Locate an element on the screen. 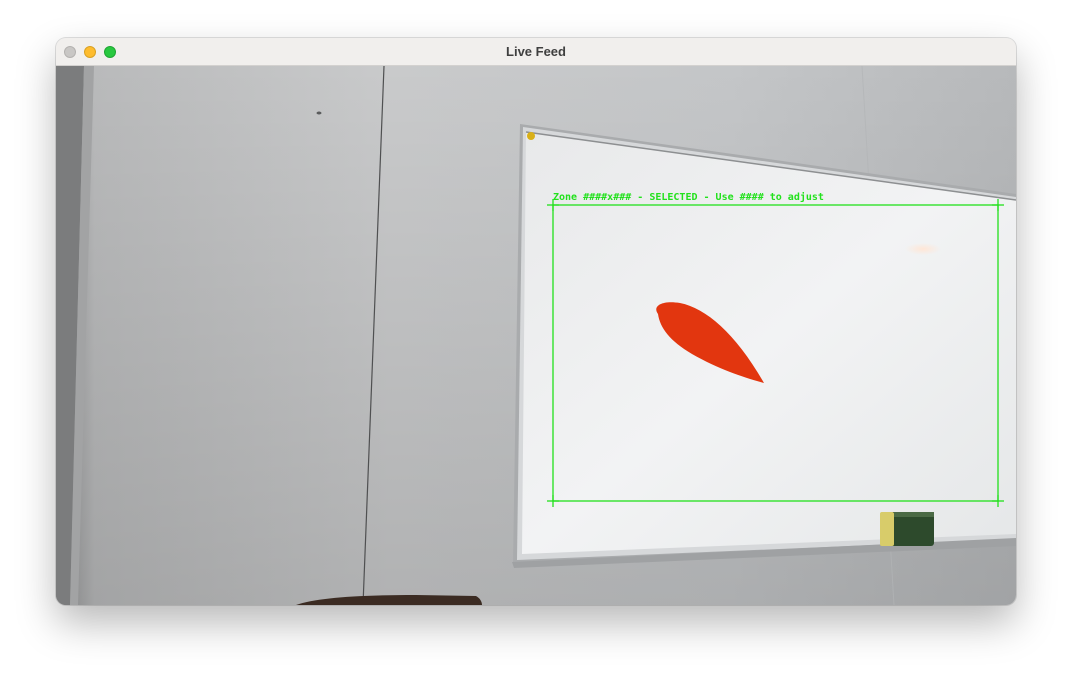  magnet is located at coordinates (531, 136).